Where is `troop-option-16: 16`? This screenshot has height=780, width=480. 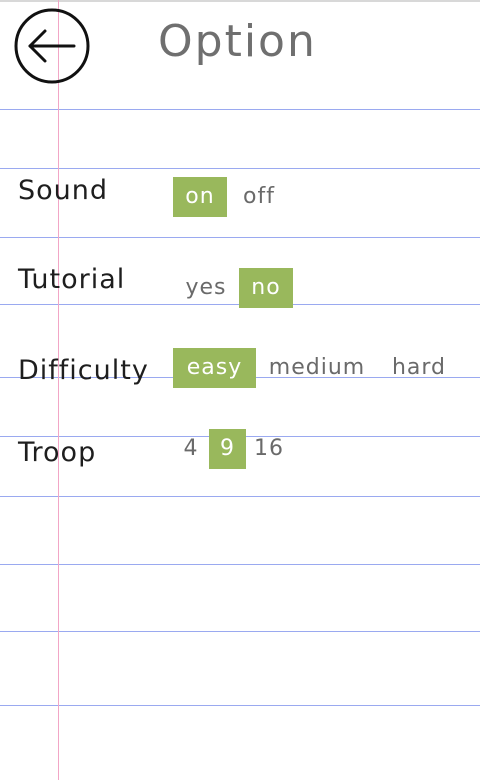
troop-option-16: 16 is located at coordinates (269, 449).